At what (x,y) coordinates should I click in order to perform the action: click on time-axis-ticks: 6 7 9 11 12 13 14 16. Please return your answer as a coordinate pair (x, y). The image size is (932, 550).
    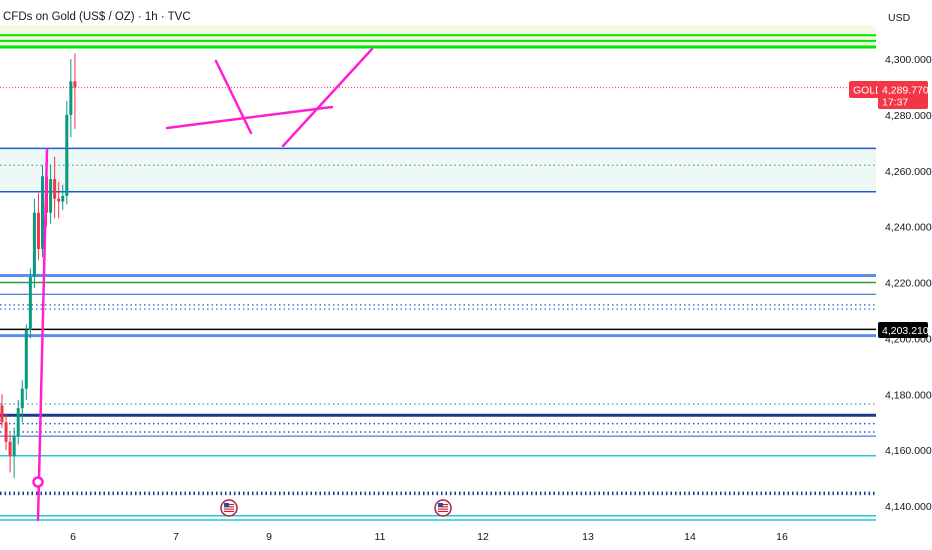
    Looking at the image, I should click on (429, 537).